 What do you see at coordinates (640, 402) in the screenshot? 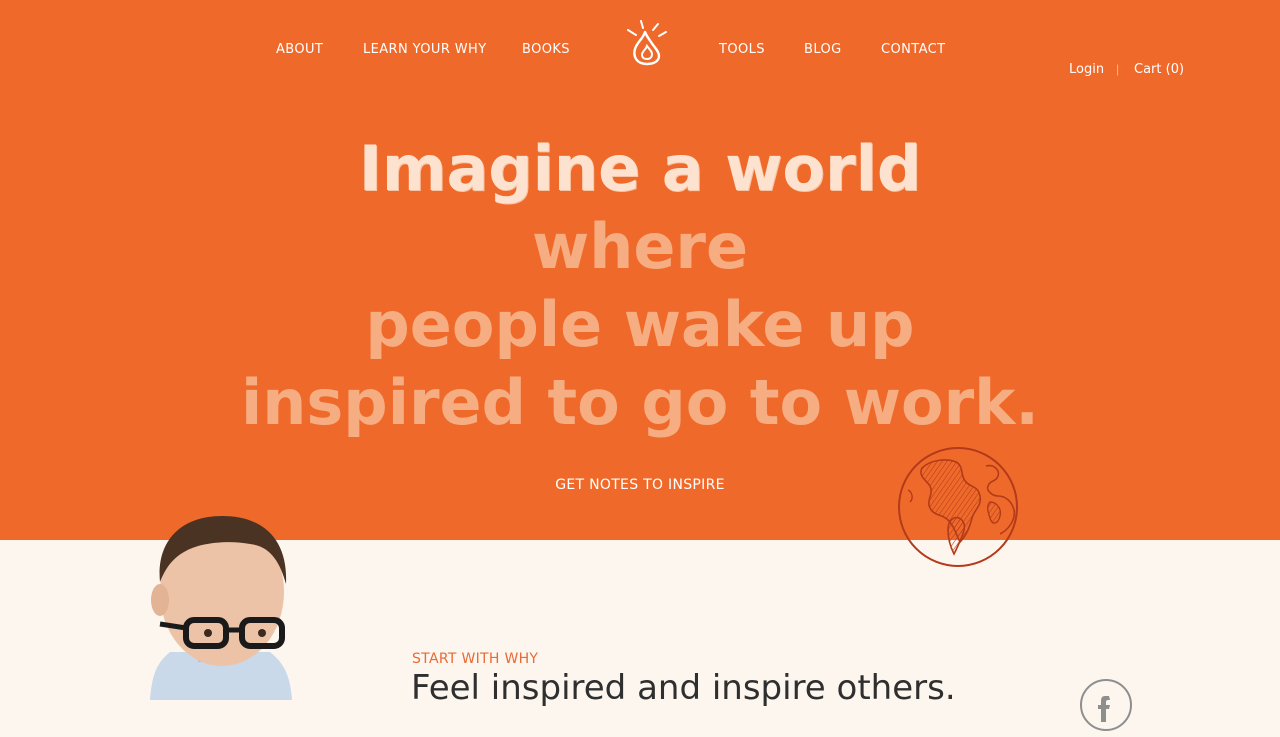
I see `headline-line3: inspired to go to work.` at bounding box center [640, 402].